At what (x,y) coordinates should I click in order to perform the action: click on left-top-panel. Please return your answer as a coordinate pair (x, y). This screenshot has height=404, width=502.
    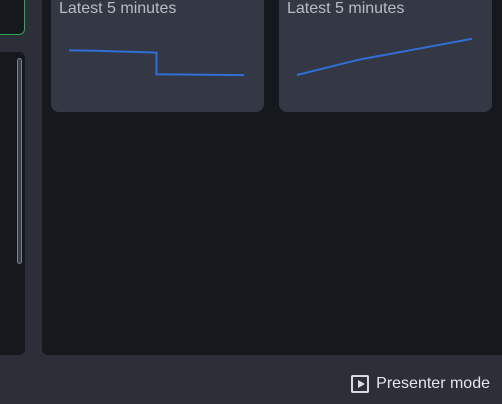
    Looking at the image, I should click on (12, 17).